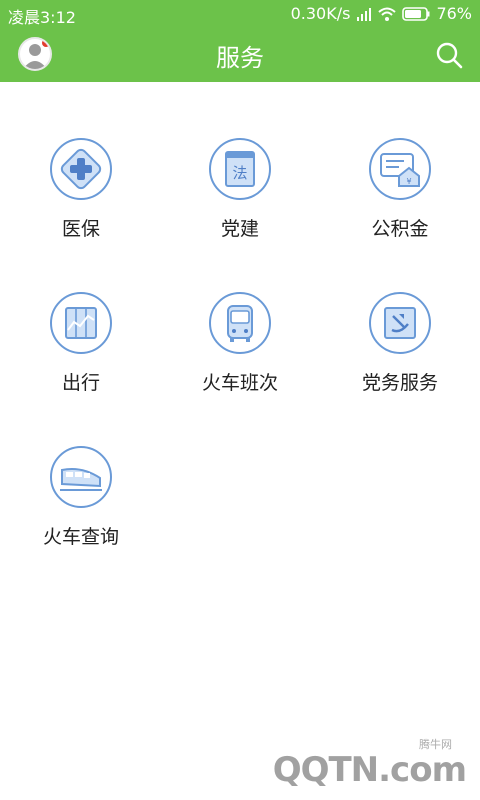 The height and width of the screenshot is (800, 480). Describe the element at coordinates (80, 383) in the screenshot. I see `service-label: 出行` at that location.